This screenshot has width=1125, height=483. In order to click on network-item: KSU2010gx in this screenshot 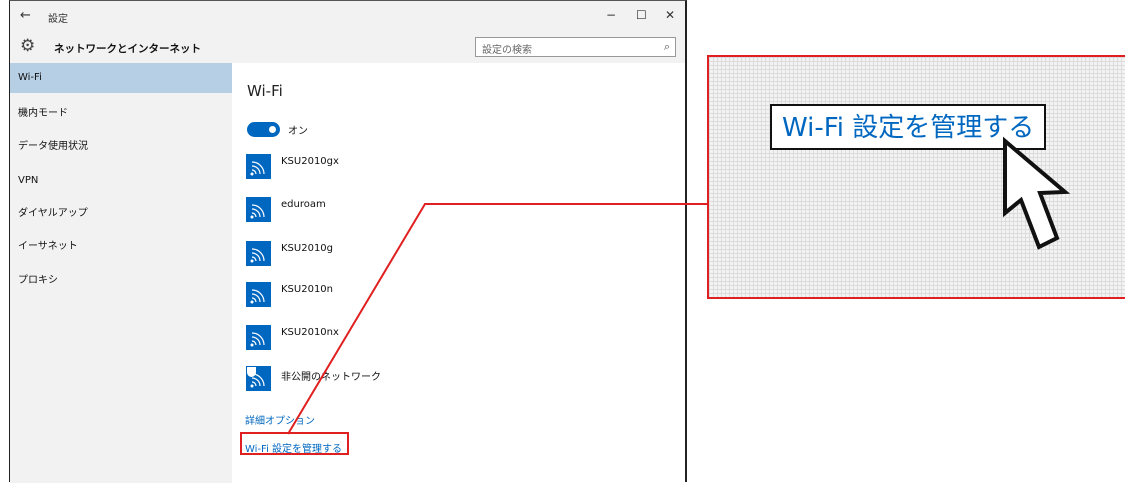, I will do `click(436, 172)`.